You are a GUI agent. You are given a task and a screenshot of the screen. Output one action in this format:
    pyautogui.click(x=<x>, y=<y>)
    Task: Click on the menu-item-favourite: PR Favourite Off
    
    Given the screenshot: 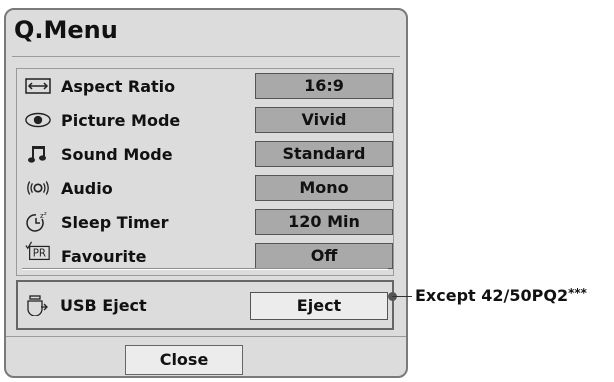 What is the action you would take?
    pyautogui.click(x=205, y=256)
    